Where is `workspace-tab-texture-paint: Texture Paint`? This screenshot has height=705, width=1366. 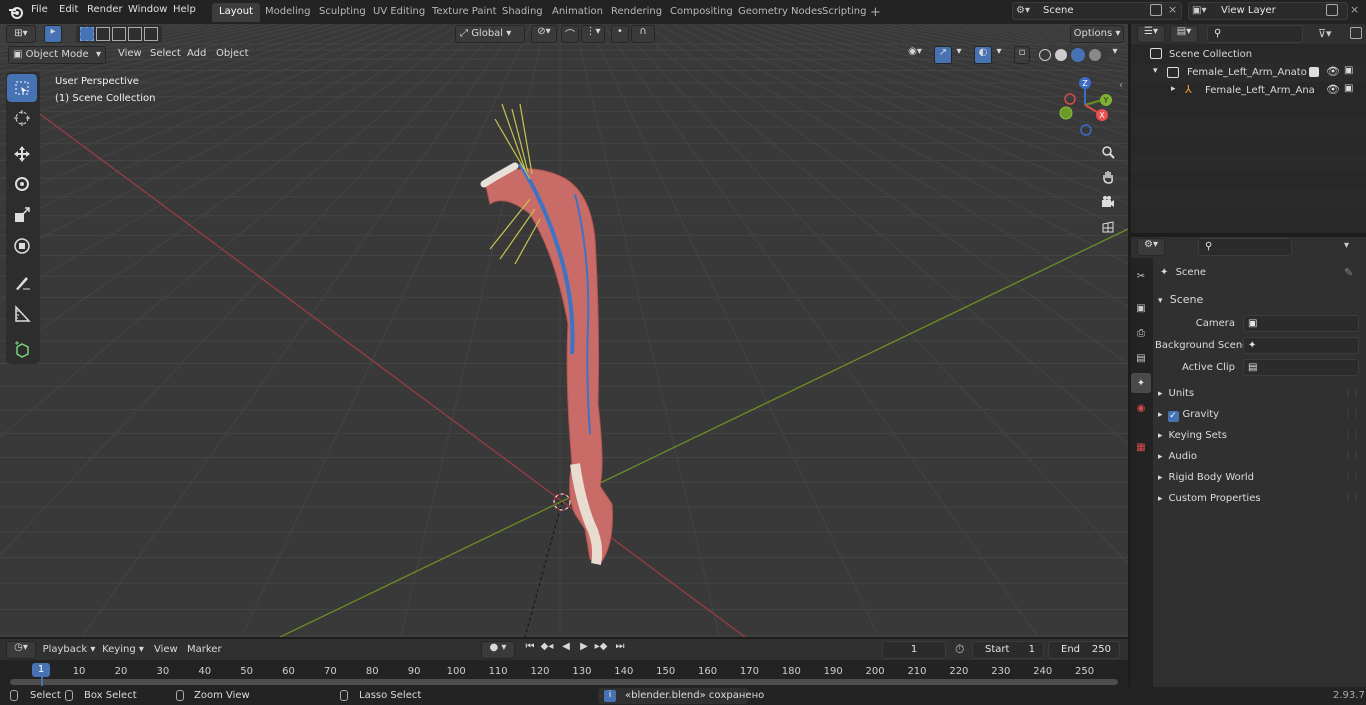
workspace-tab-texture-paint: Texture Paint is located at coordinates (464, 12).